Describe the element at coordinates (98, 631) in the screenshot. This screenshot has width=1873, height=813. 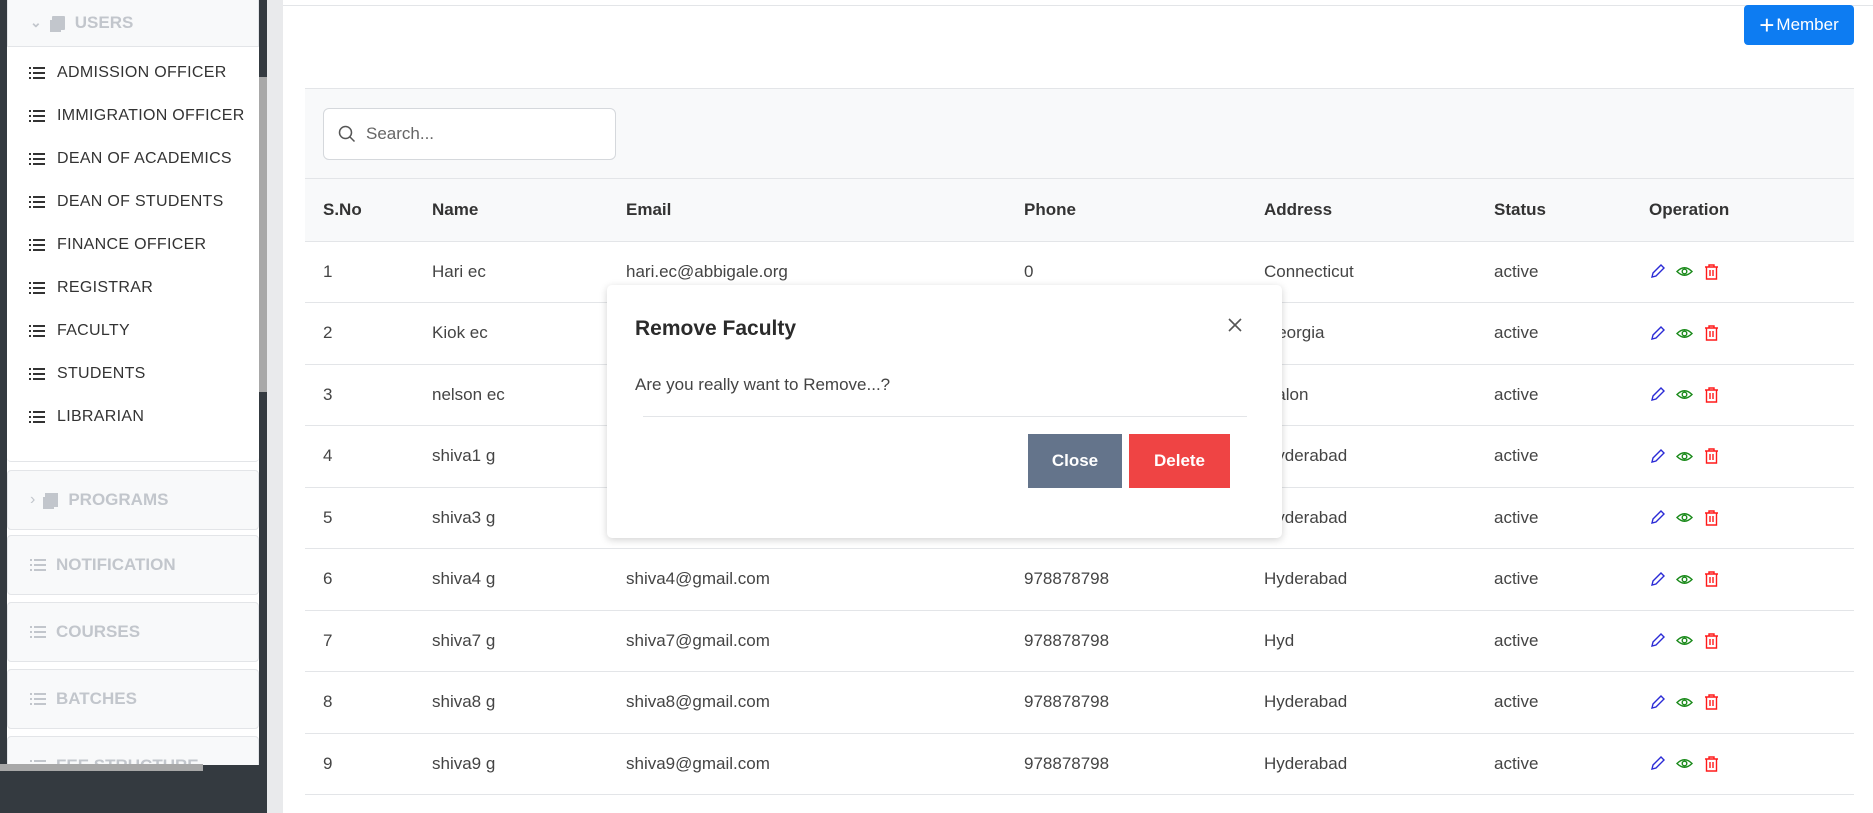
I see `sidebar-section-label: COURSES` at that location.